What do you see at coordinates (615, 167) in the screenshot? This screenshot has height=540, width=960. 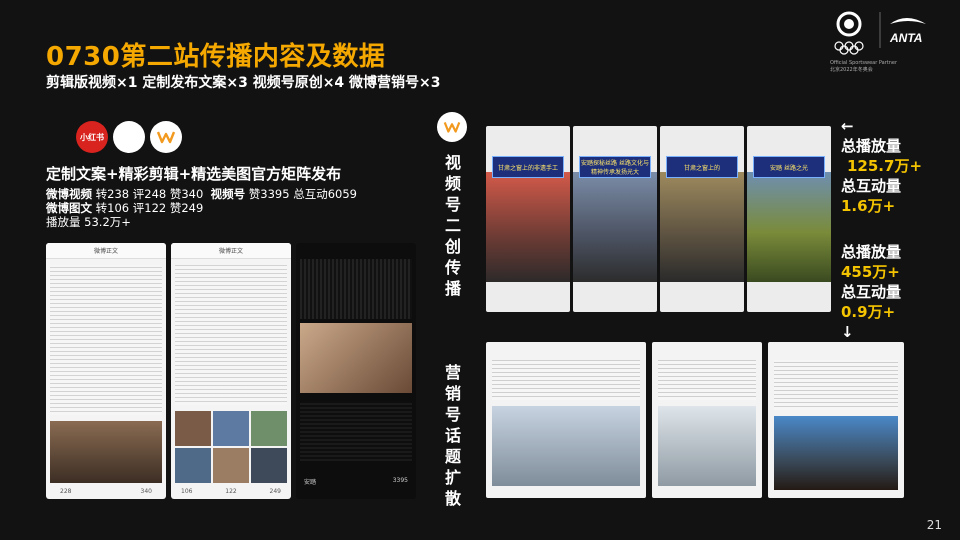 I see `video-banner: 安踏探秘丝路 丝路文化与精神传承发扬光大` at bounding box center [615, 167].